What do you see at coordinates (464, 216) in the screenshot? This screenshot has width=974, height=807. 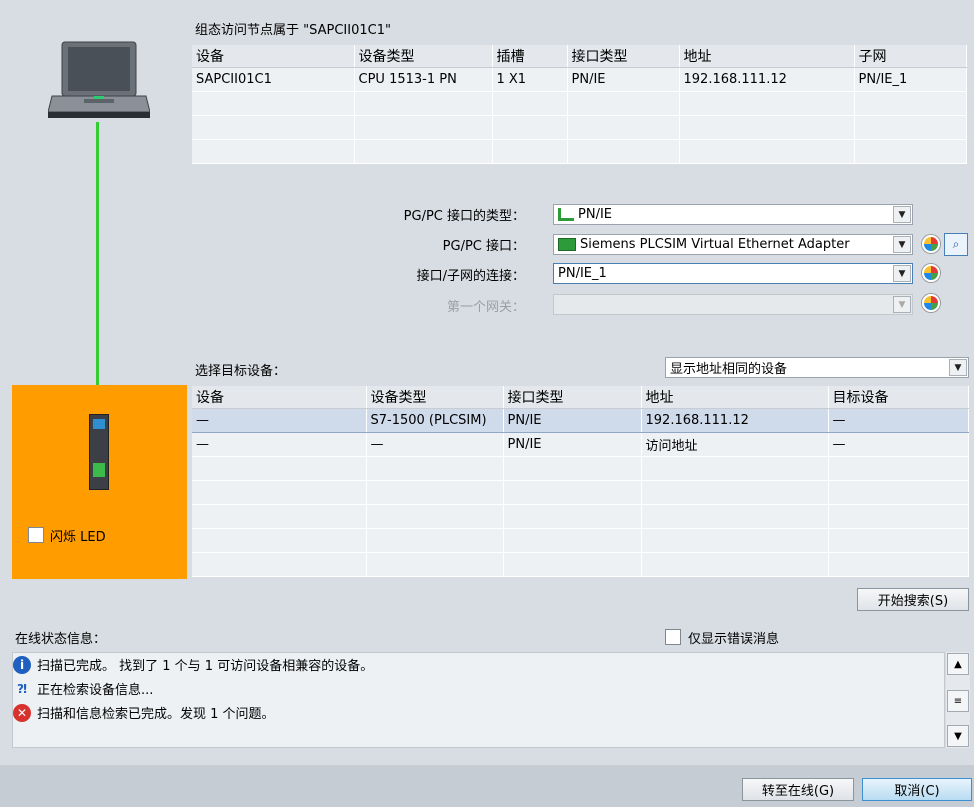 I see `pgpc-type-label: PG/PC 接口的类型：` at bounding box center [464, 216].